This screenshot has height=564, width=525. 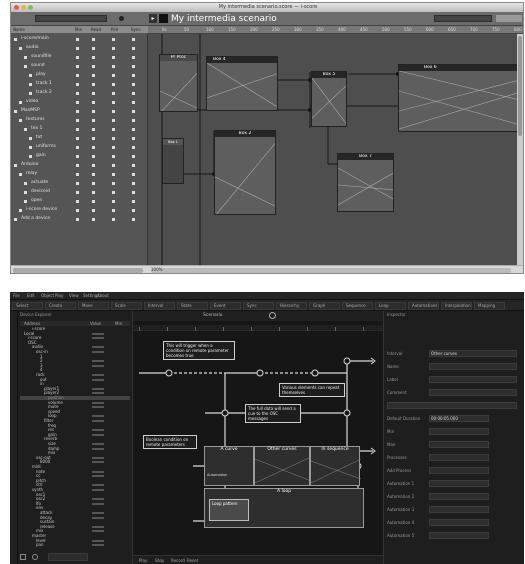 I want to click on tool-button: State, so click(x=192, y=306).